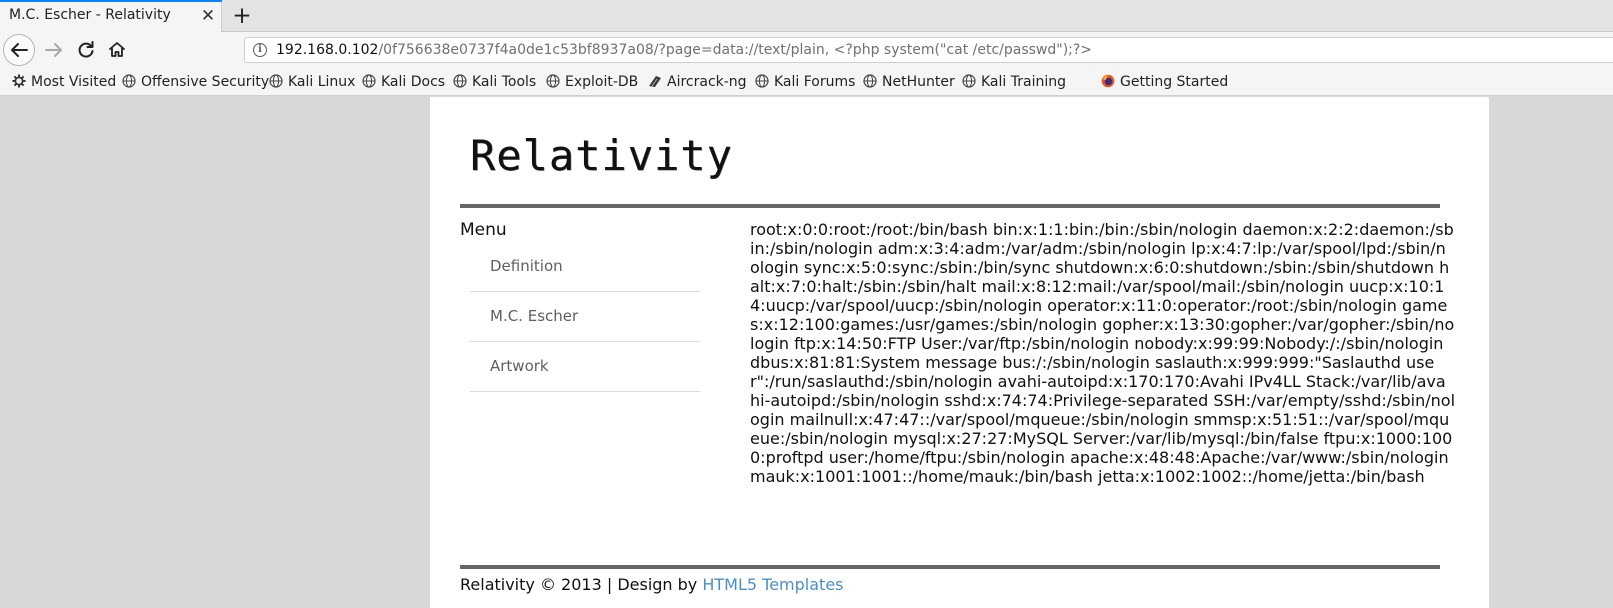 Image resolution: width=1613 pixels, height=608 pixels. Describe the element at coordinates (707, 82) in the screenshot. I see `bookmark-label: Aircrack-ng` at that location.